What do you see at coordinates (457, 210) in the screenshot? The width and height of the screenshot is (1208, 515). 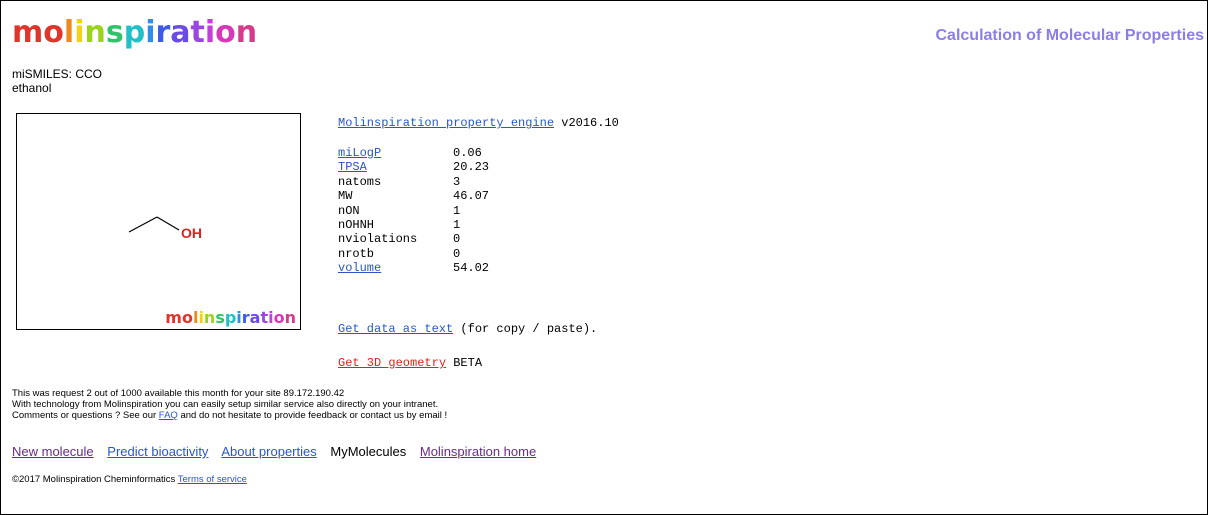 I see `property-value-non: 1` at bounding box center [457, 210].